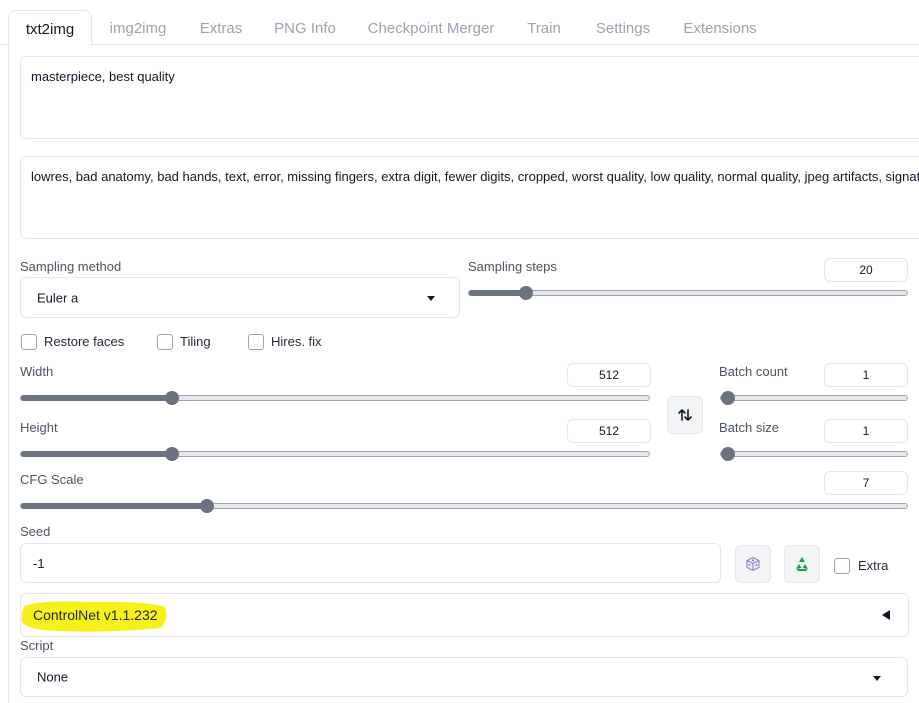 The width and height of the screenshot is (919, 703). What do you see at coordinates (335, 454) in the screenshot?
I see `height-slider` at bounding box center [335, 454].